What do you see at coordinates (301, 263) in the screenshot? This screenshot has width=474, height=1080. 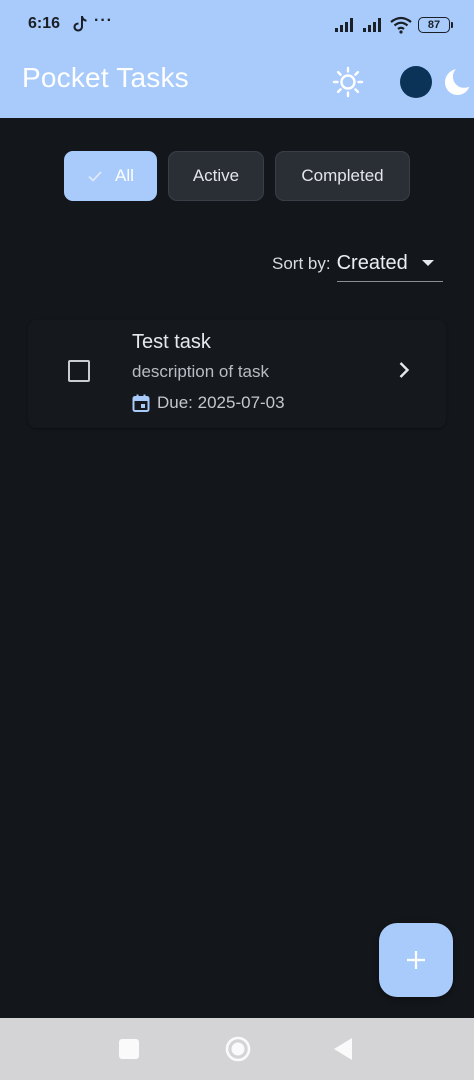 I see `sort-label: Sort by:` at bounding box center [301, 263].